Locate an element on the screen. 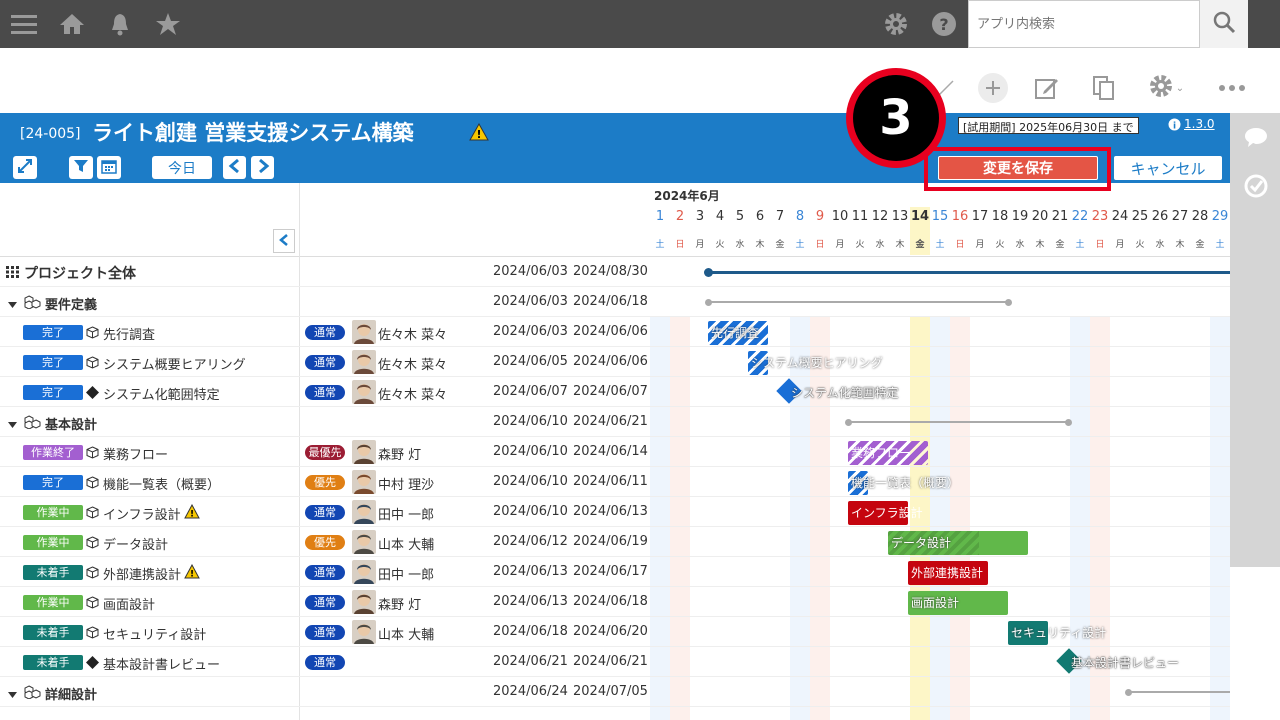  task-name: 外部連携設計 is located at coordinates (142, 573).